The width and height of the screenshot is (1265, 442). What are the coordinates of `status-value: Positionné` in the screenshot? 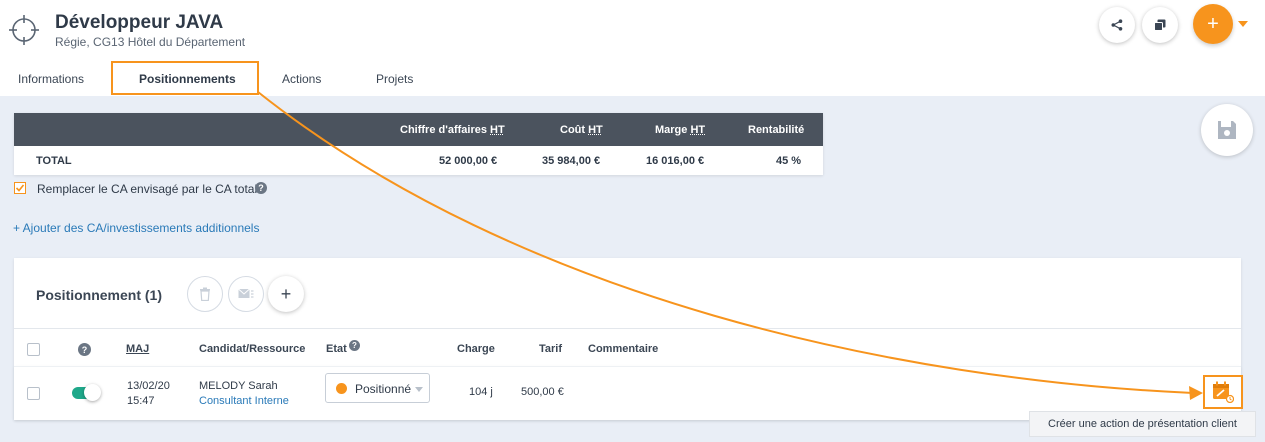 It's located at (383, 389).